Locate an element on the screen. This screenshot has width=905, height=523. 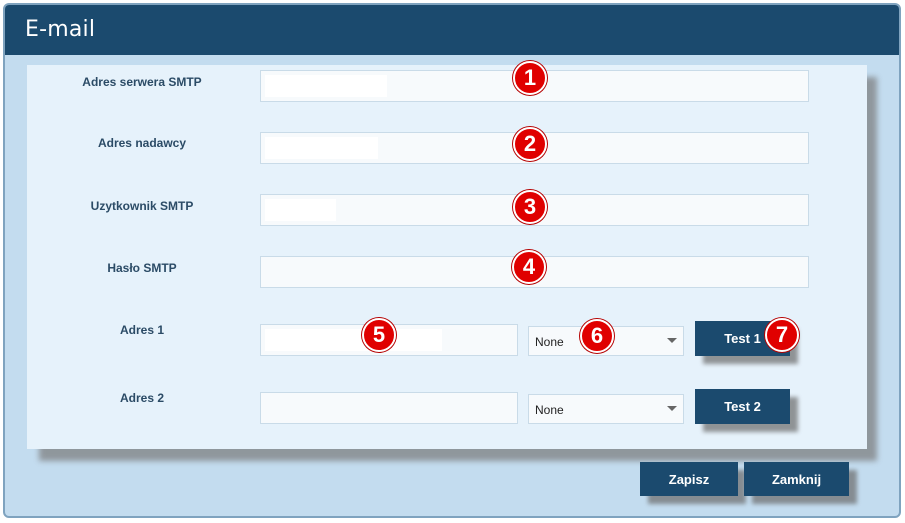
test2-button-wrap: Test 2 is located at coordinates (746, 410).